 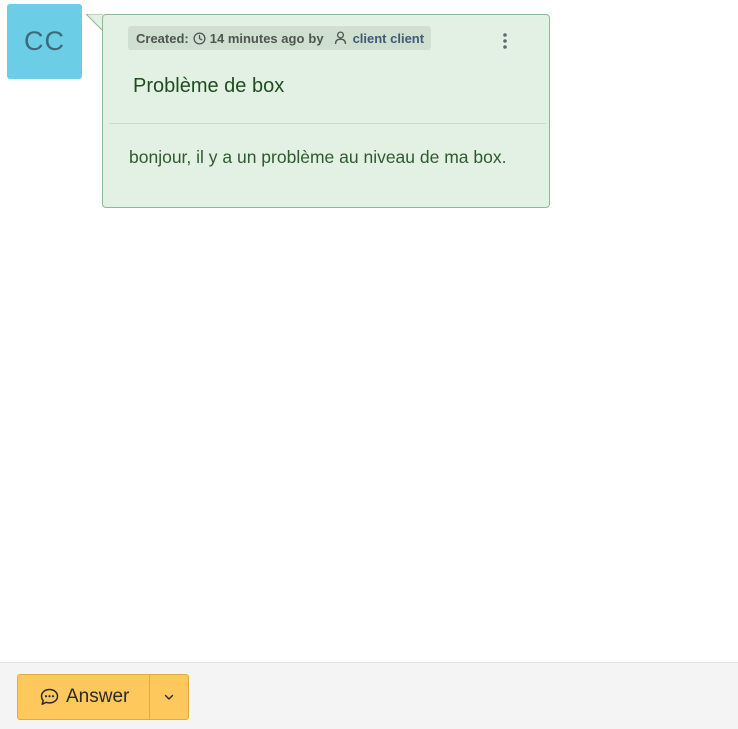 What do you see at coordinates (340, 38) in the screenshot?
I see `user-icon` at bounding box center [340, 38].